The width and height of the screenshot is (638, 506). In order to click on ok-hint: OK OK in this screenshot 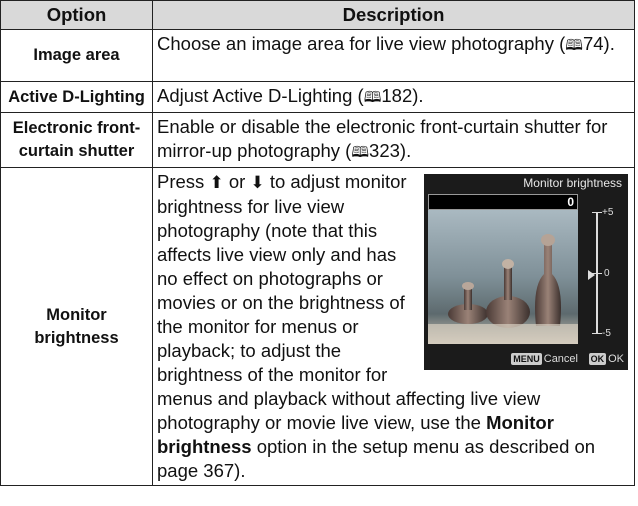, I will do `click(606, 359)`.